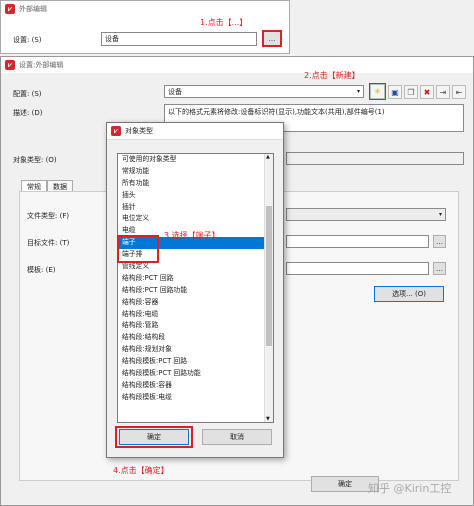 The height and width of the screenshot is (506, 474). Describe the element at coordinates (264, 91) in the screenshot. I see `config-select: 设备 ▾` at that location.